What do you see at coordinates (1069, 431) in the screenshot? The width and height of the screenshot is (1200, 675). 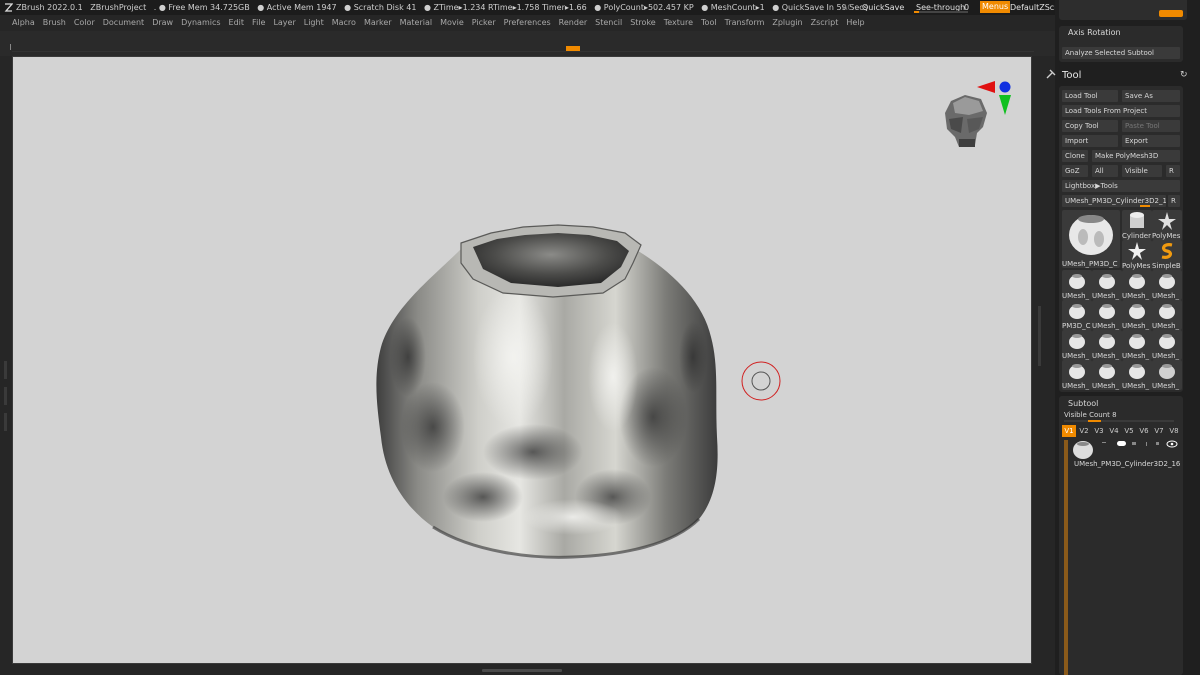 I see `version-button-v1: V1` at bounding box center [1069, 431].